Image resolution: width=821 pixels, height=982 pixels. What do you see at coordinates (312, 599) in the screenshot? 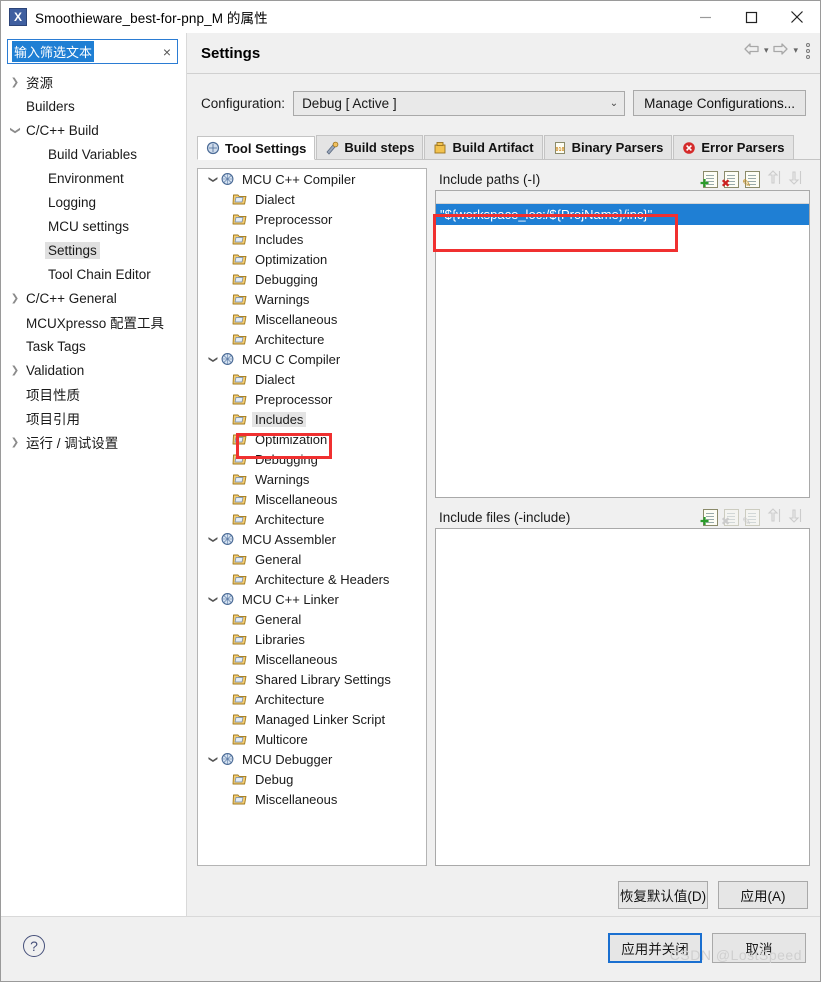
I see `tool-tree-item-mcu-c++-linker: ❯ MCU C++ Linker` at bounding box center [312, 599].